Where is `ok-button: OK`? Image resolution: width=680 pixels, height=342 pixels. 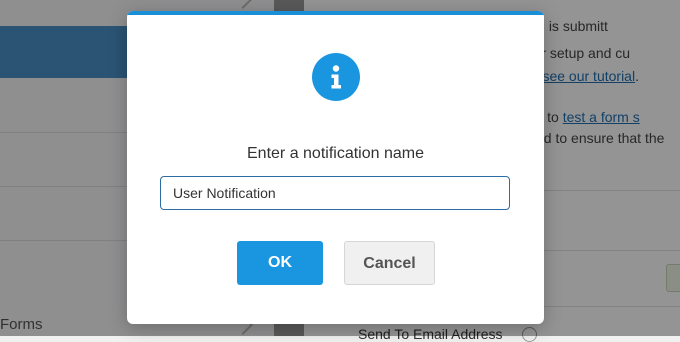 ok-button: OK is located at coordinates (280, 263).